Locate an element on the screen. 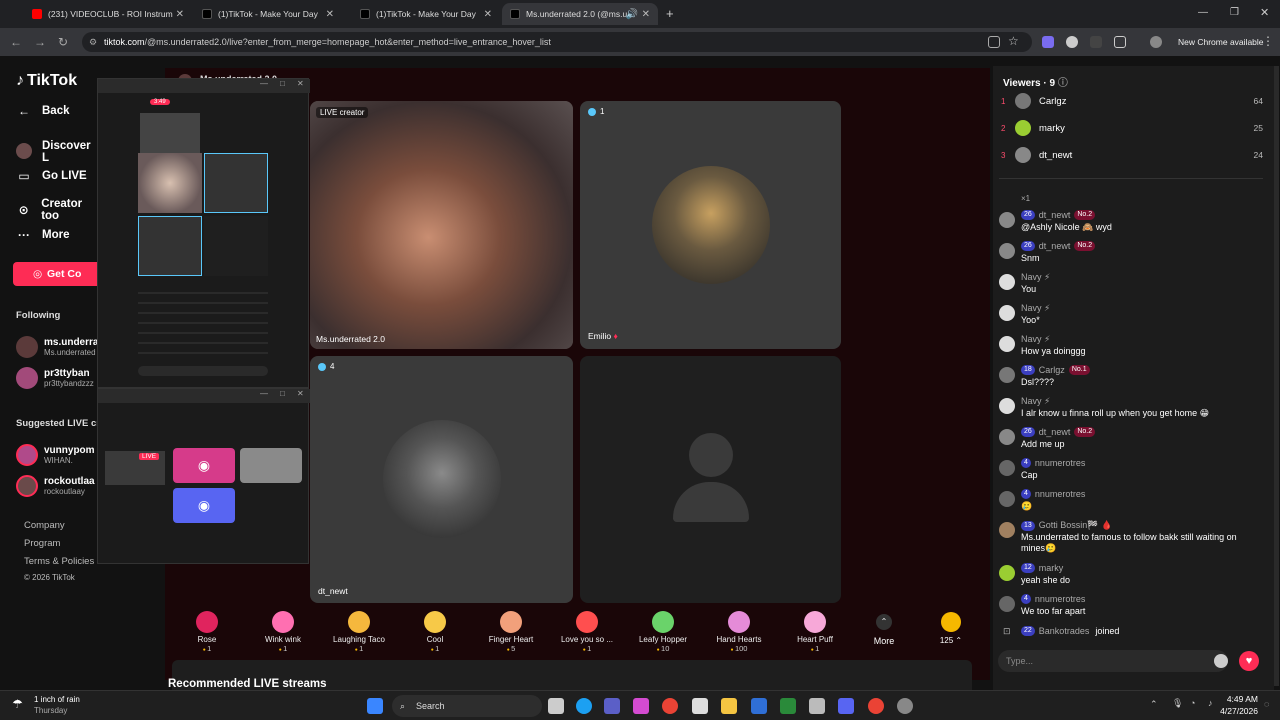  store-icon is located at coordinates (700, 706).